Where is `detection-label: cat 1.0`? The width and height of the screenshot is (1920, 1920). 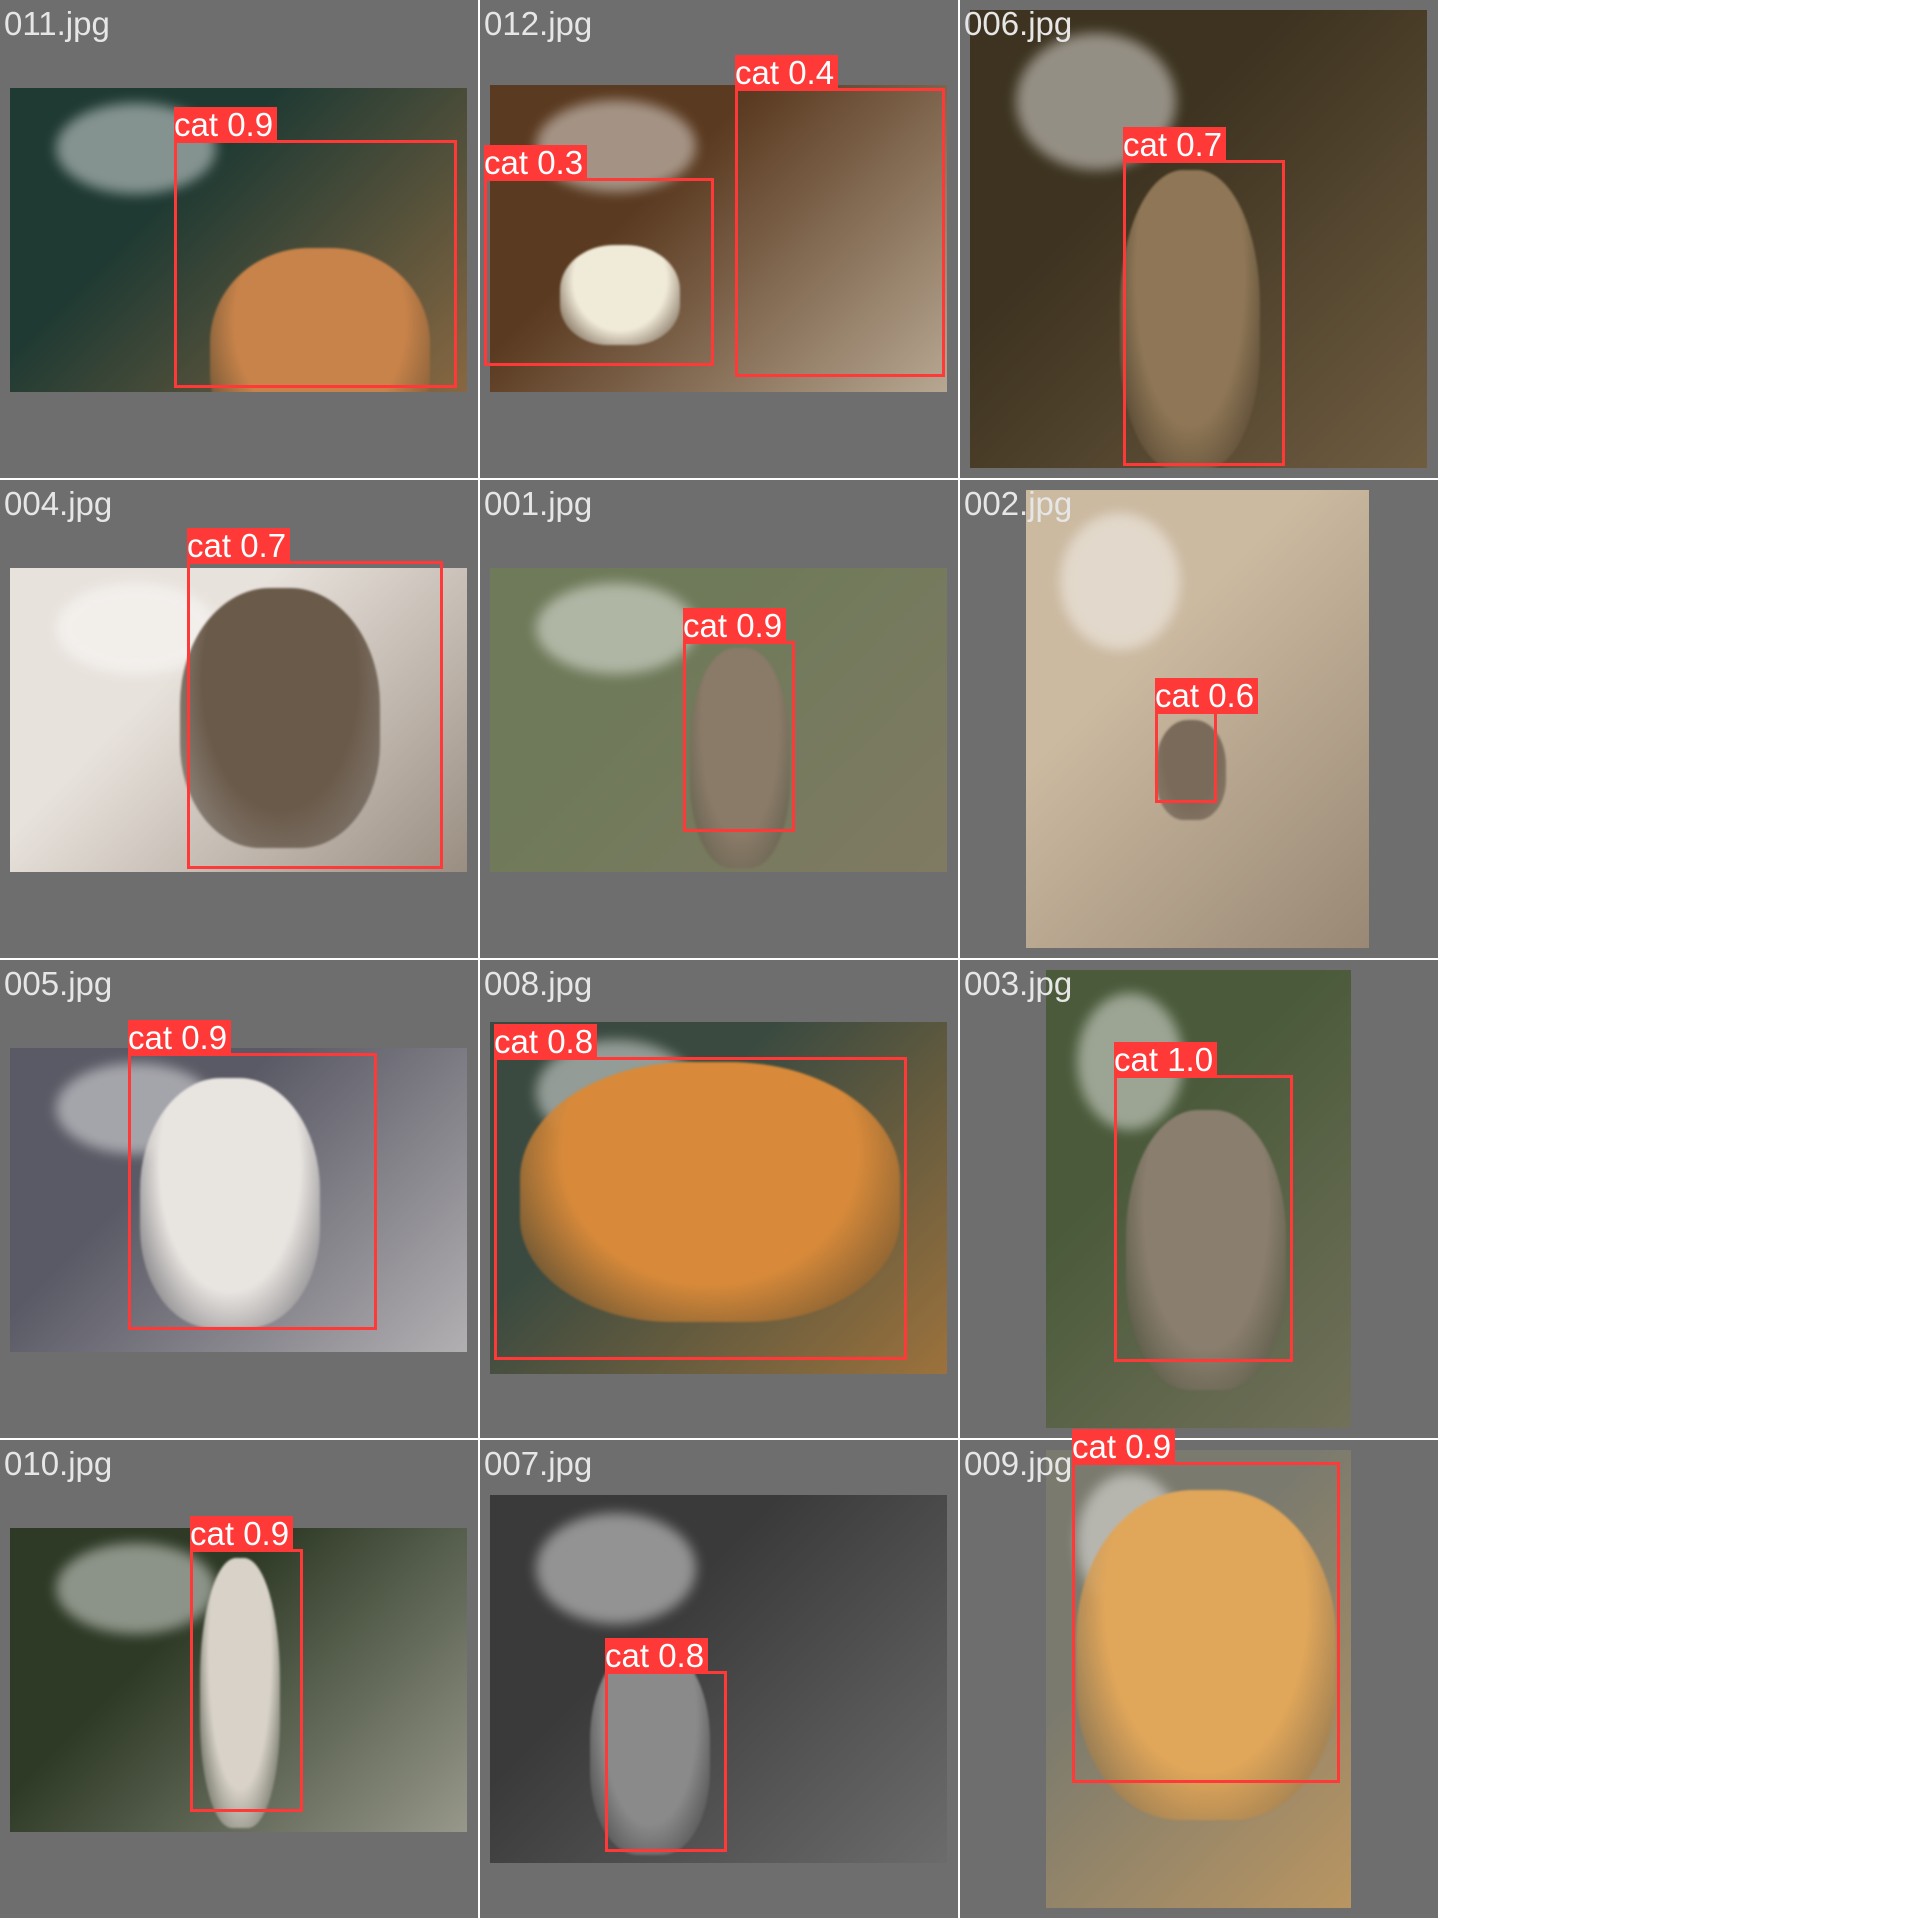 detection-label: cat 1.0 is located at coordinates (1166, 1060).